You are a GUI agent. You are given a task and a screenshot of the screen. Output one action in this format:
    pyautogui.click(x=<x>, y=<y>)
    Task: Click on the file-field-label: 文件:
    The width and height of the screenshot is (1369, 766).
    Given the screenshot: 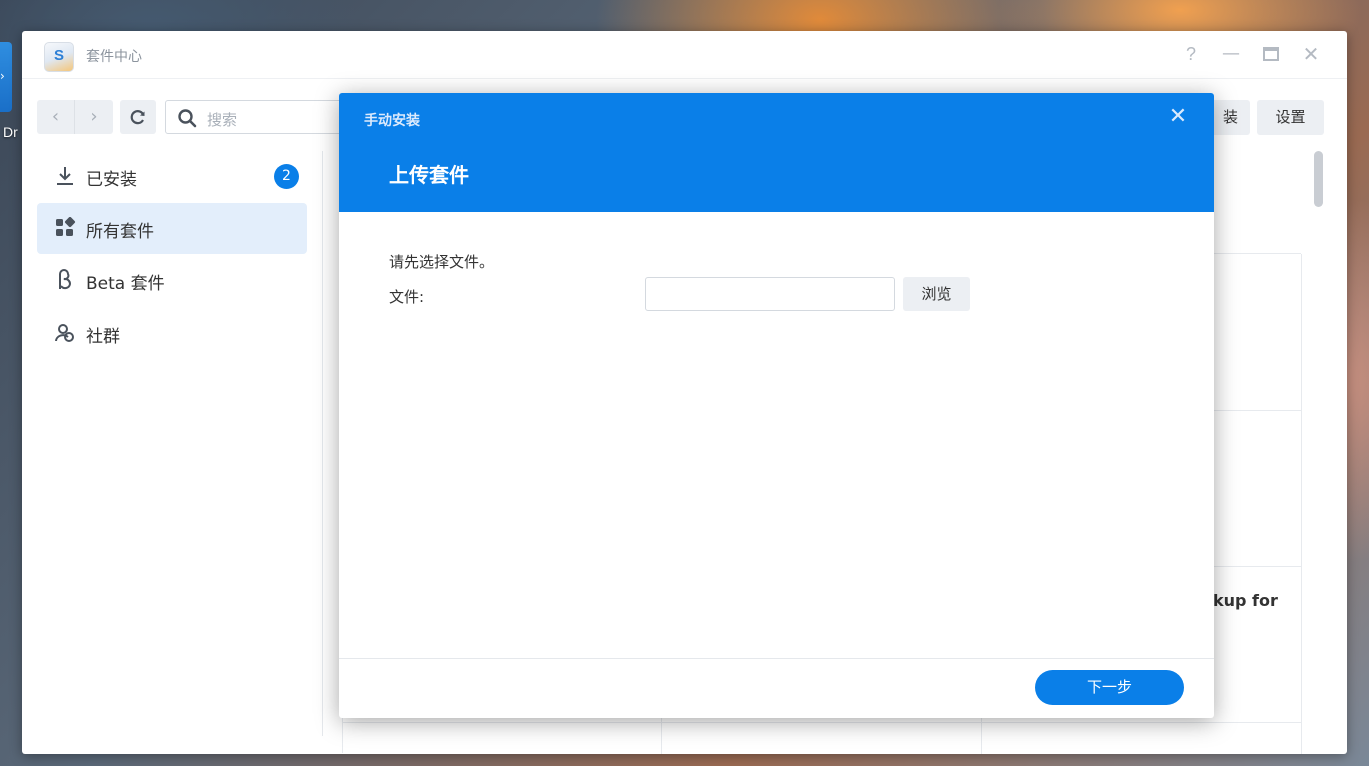 What is the action you would take?
    pyautogui.click(x=407, y=297)
    